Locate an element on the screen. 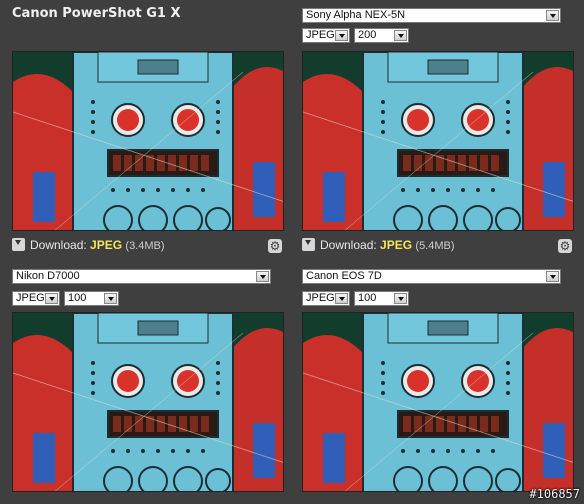  camera-select: Canon EOS 7D is located at coordinates (431, 276).